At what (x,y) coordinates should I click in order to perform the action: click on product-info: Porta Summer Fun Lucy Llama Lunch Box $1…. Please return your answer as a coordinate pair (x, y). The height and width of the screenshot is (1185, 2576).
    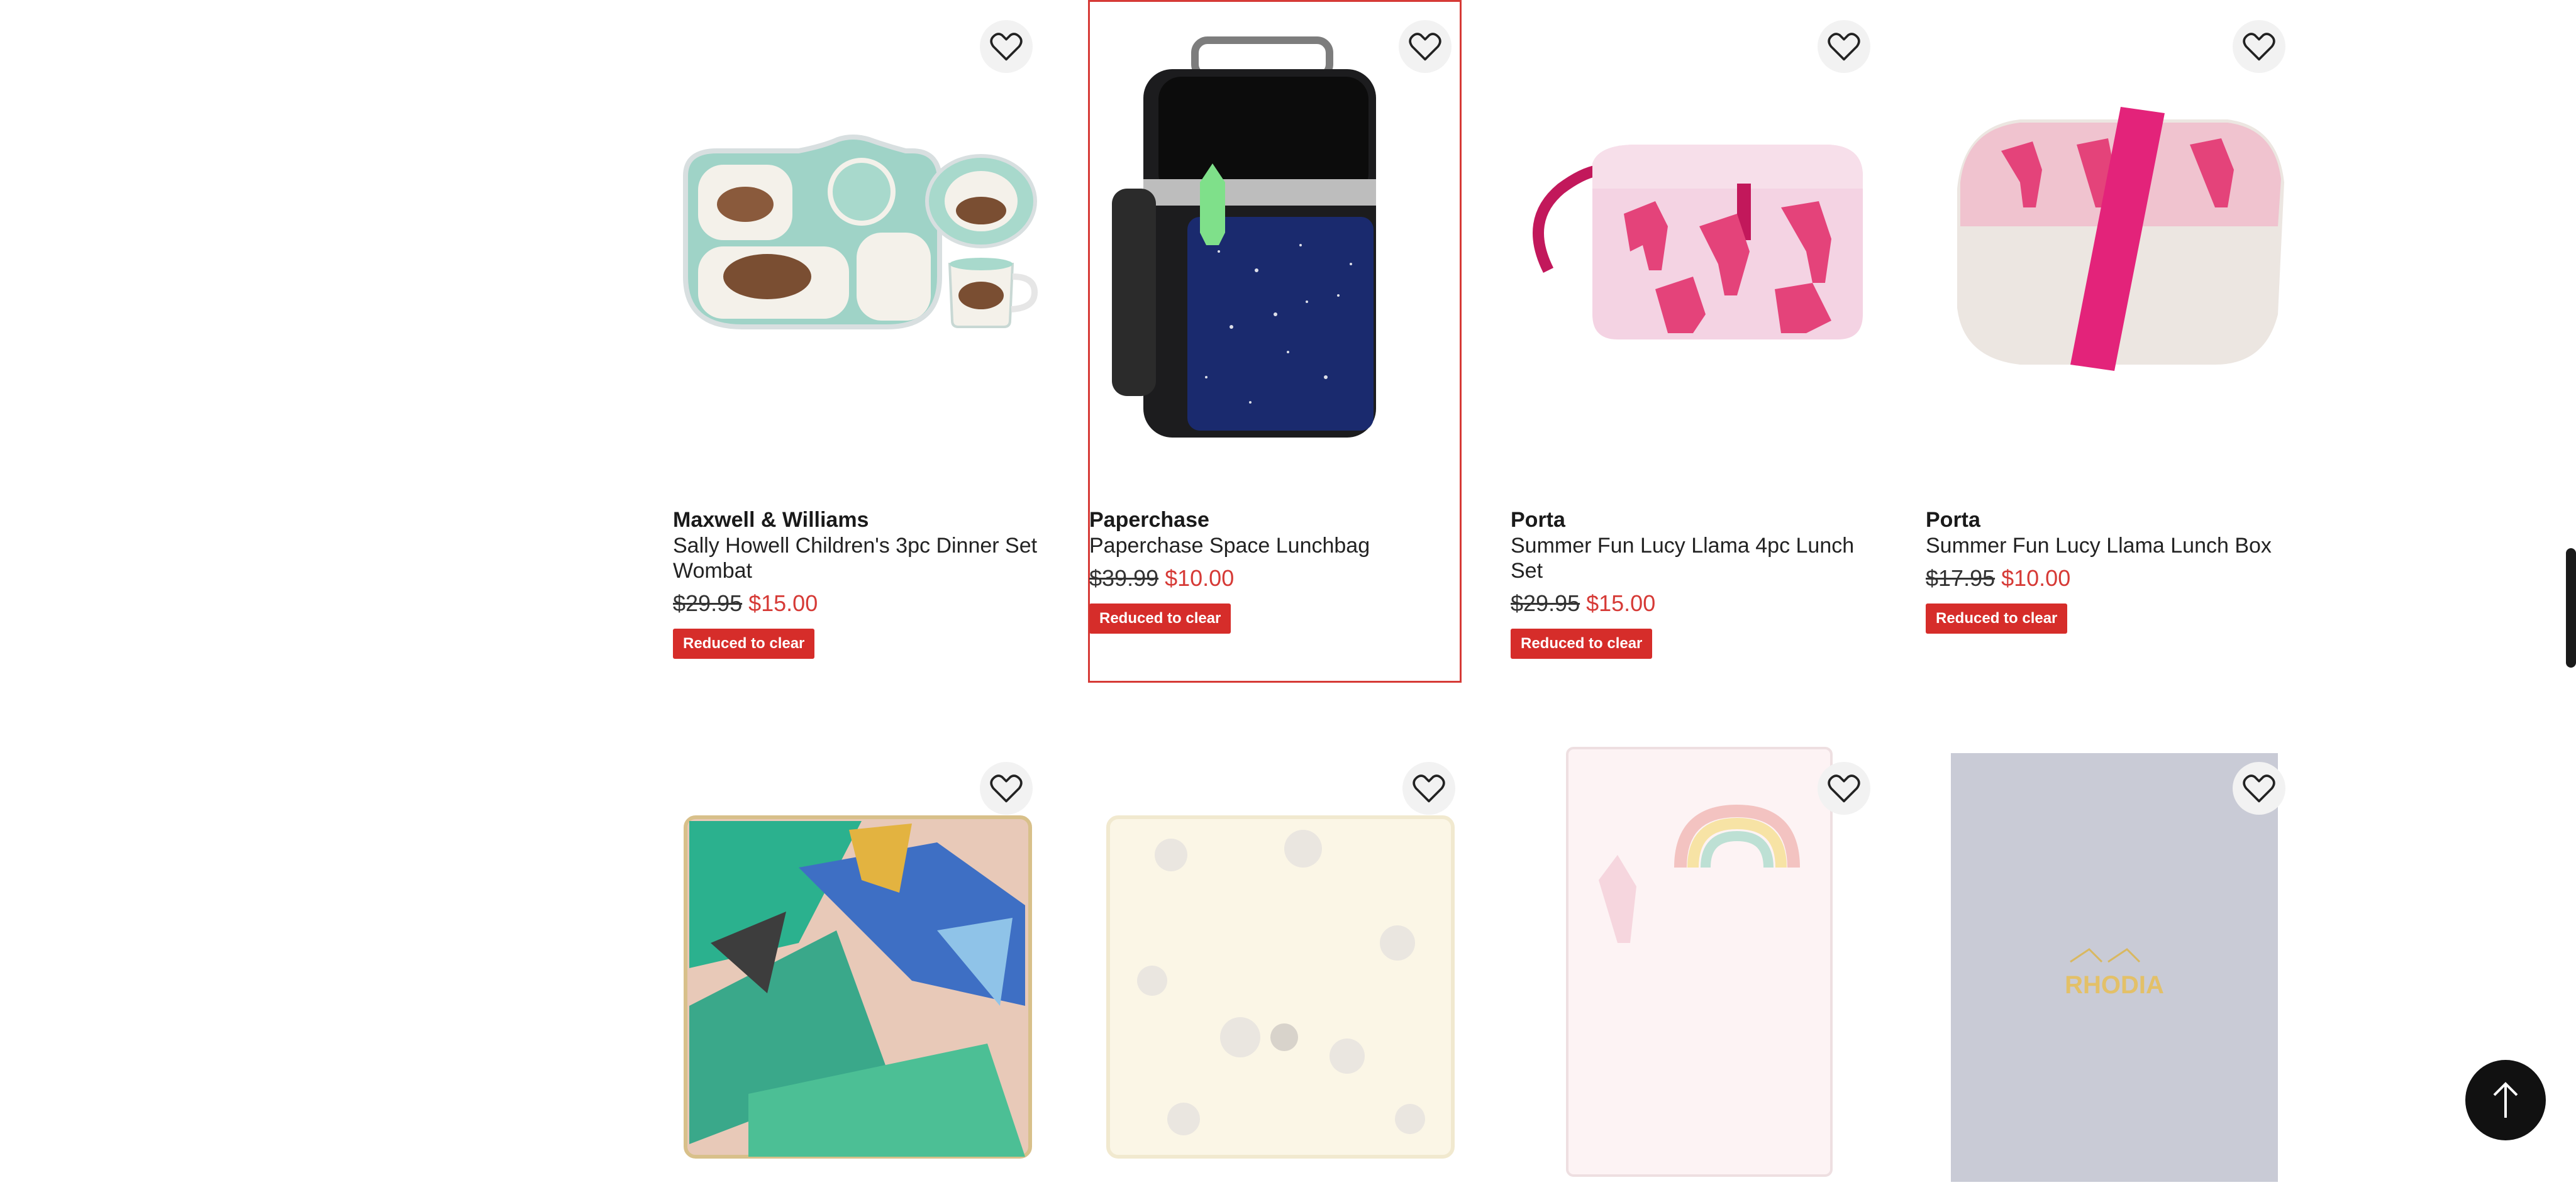
    Looking at the image, I should click on (2111, 570).